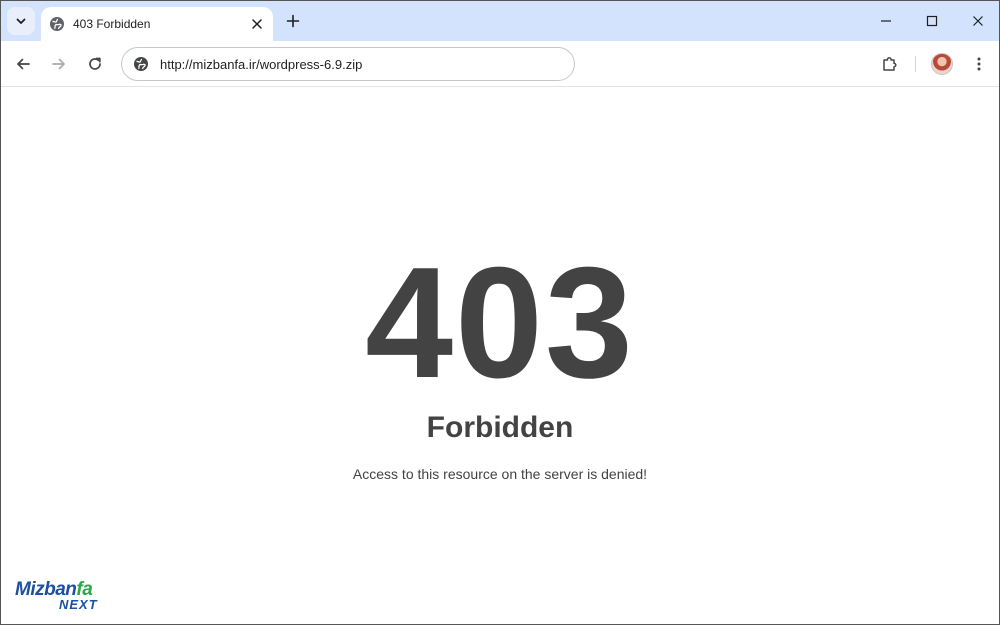  I want to click on minimize-icon, so click(886, 21).